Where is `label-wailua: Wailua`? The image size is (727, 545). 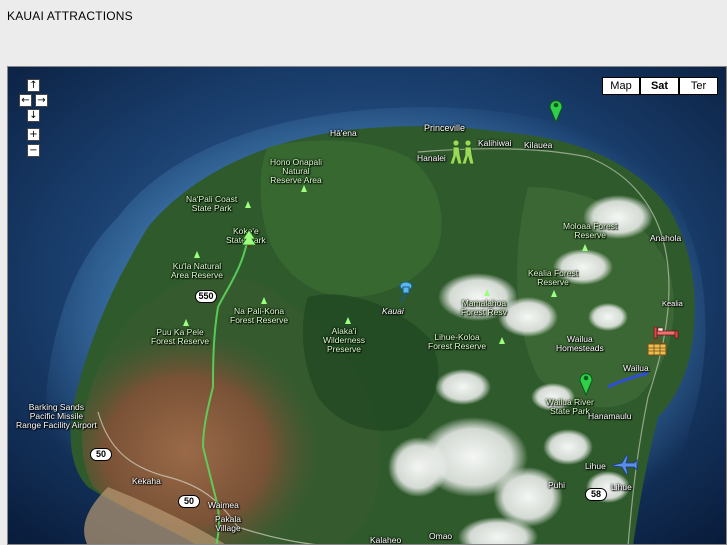 label-wailua: Wailua is located at coordinates (636, 368).